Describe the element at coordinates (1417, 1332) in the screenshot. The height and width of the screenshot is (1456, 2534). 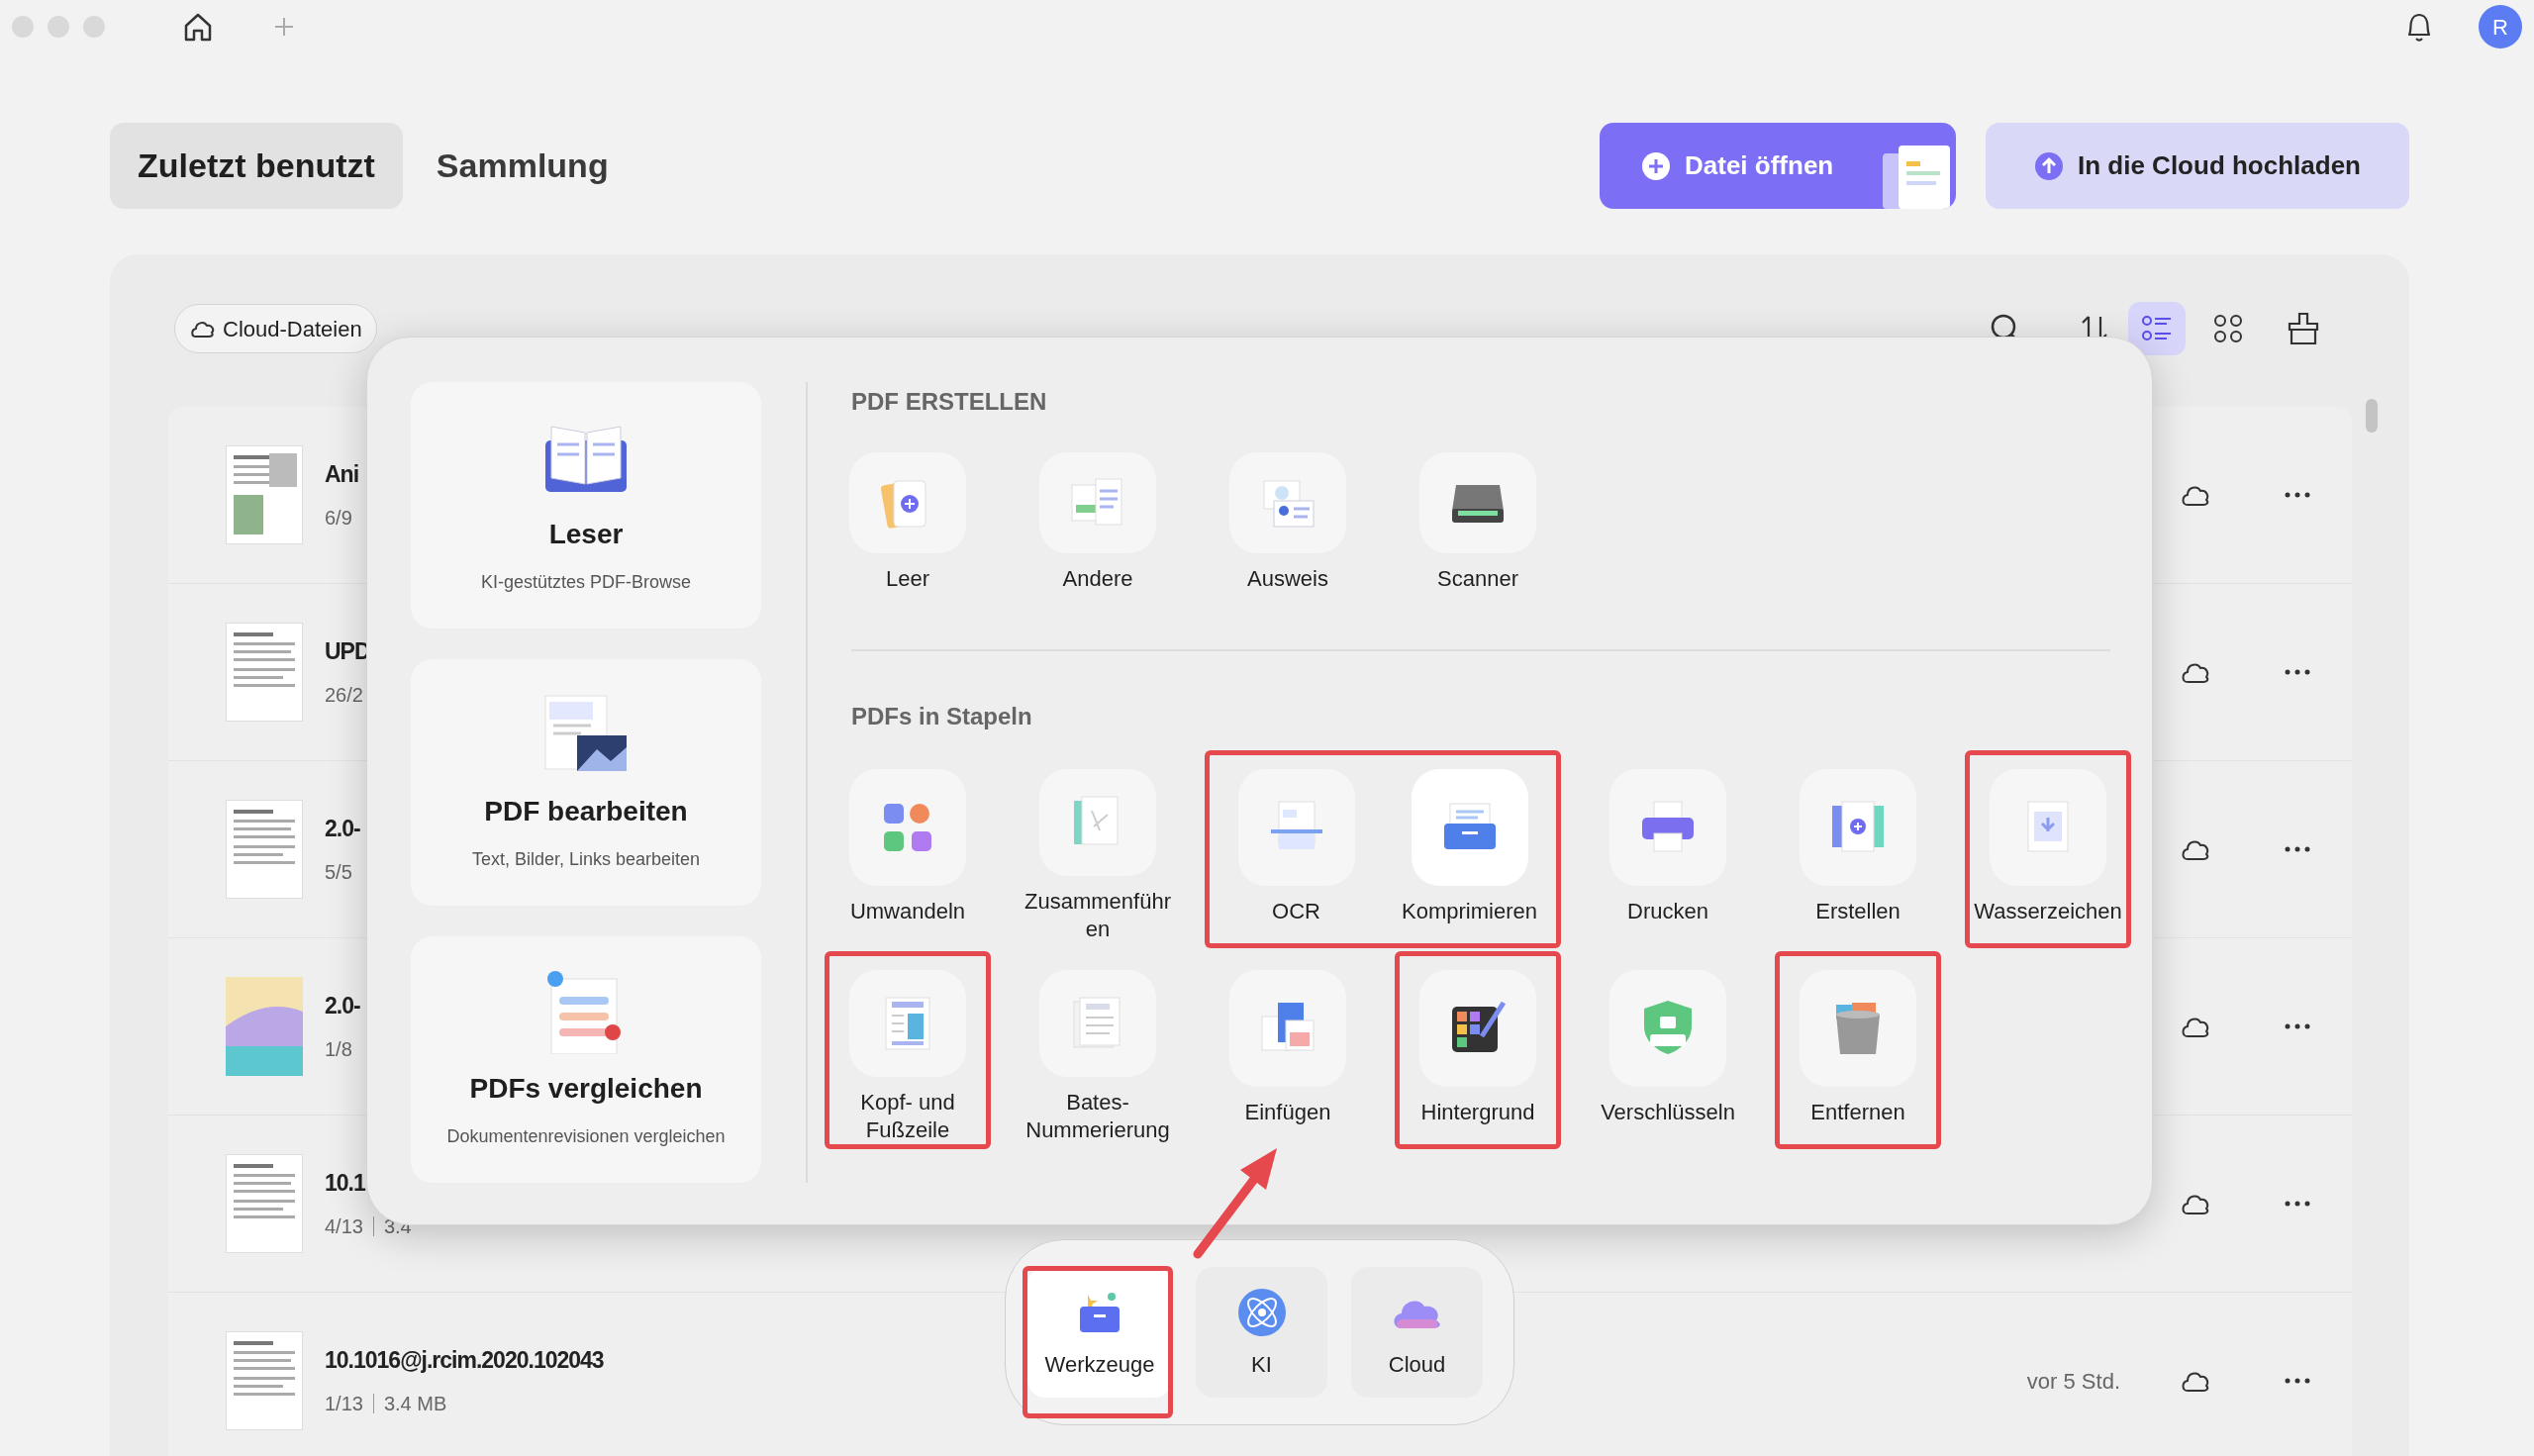
I see `dock-tab: Cloud` at that location.